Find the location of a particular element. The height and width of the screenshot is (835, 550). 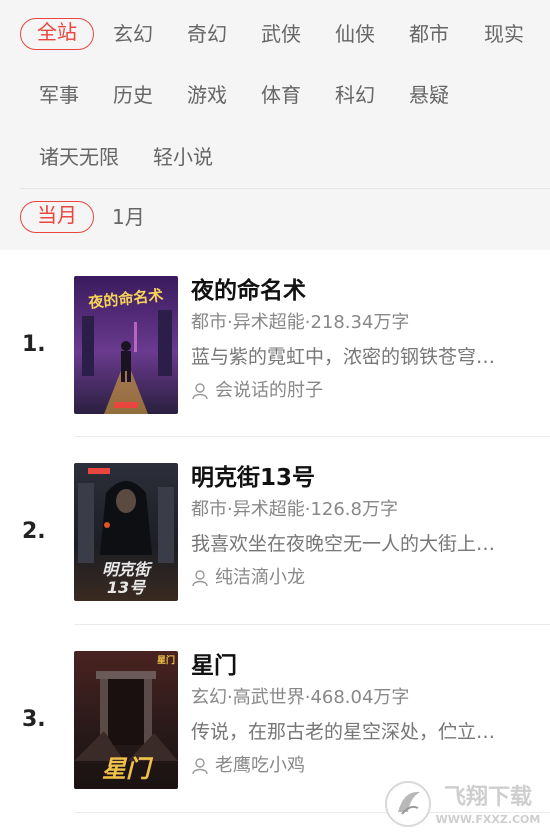

category-xuanhuan: 玄幻 is located at coordinates (133, 35).